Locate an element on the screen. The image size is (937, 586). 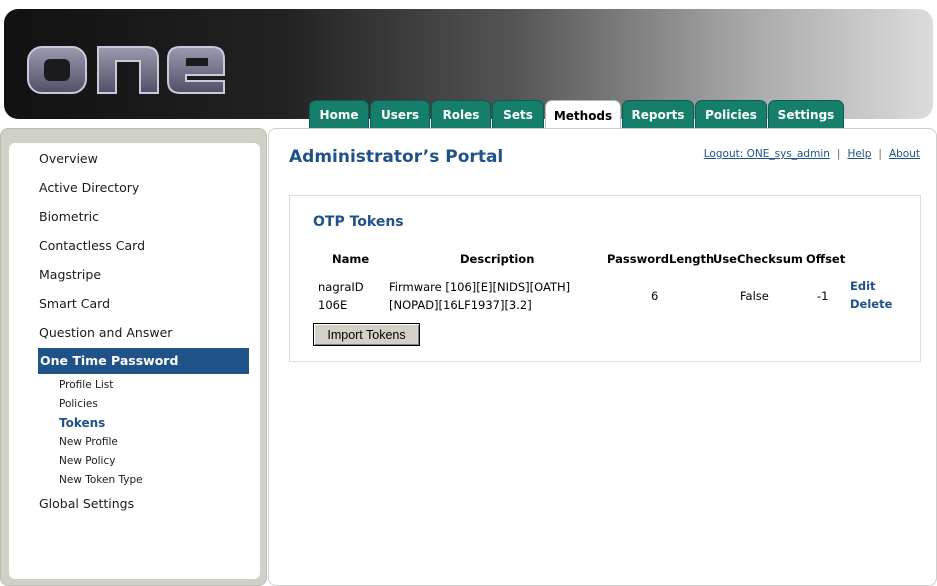
edit-link: Edit is located at coordinates (863, 286).